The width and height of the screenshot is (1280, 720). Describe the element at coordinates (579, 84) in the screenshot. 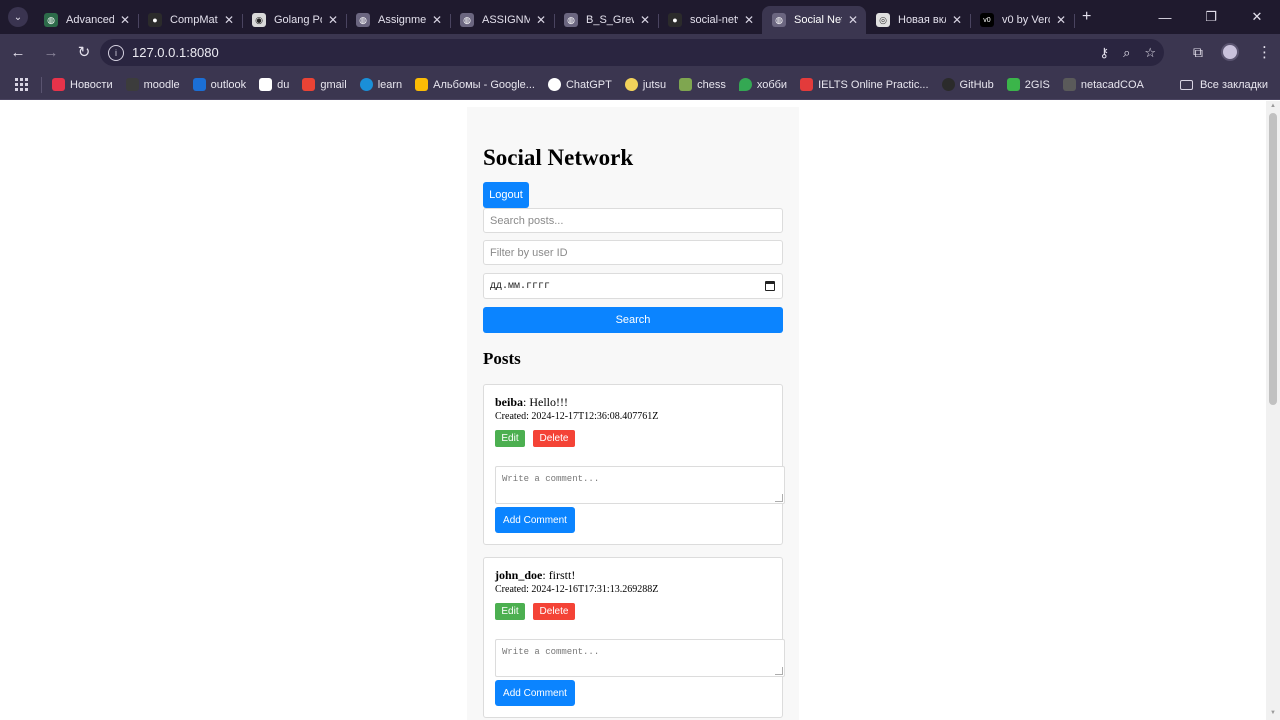

I see `bookmark-item: ChatGPT` at that location.